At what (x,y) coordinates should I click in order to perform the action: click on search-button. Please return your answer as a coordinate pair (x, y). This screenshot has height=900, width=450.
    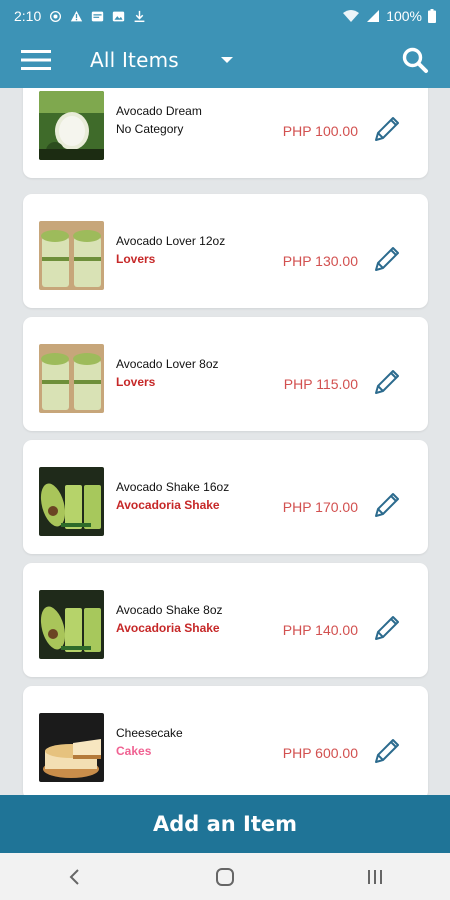
    Looking at the image, I should click on (415, 60).